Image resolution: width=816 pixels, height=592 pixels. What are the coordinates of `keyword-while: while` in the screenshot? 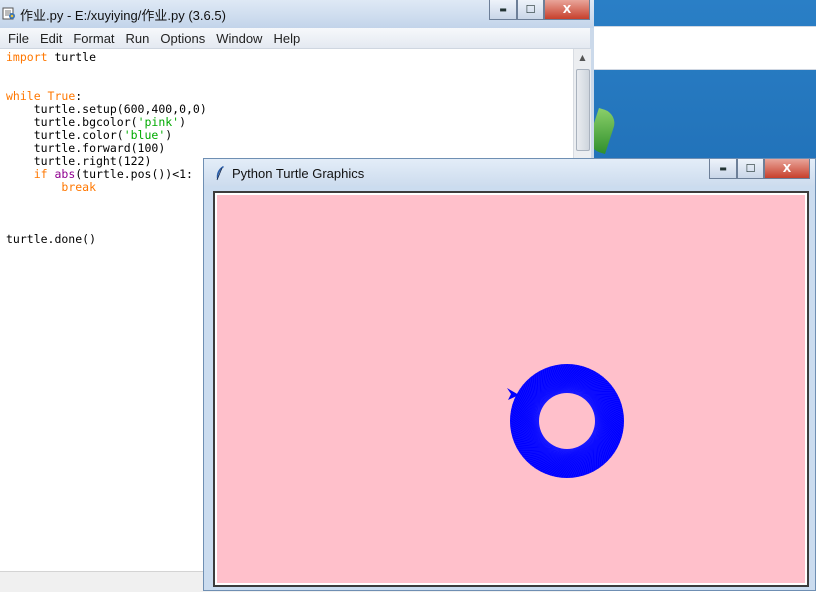 It's located at (23, 96).